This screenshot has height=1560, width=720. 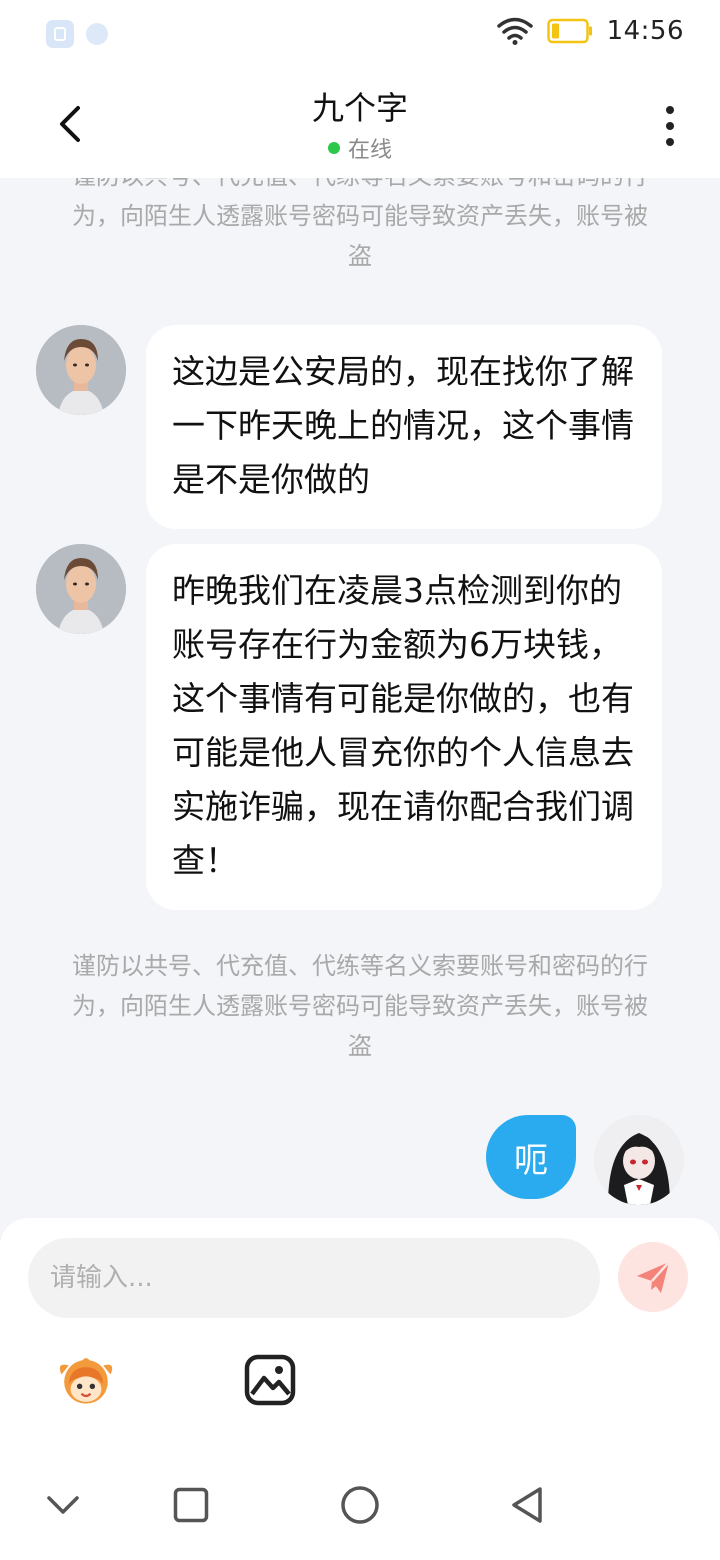 What do you see at coordinates (514, 31) in the screenshot?
I see `wifi-icon` at bounding box center [514, 31].